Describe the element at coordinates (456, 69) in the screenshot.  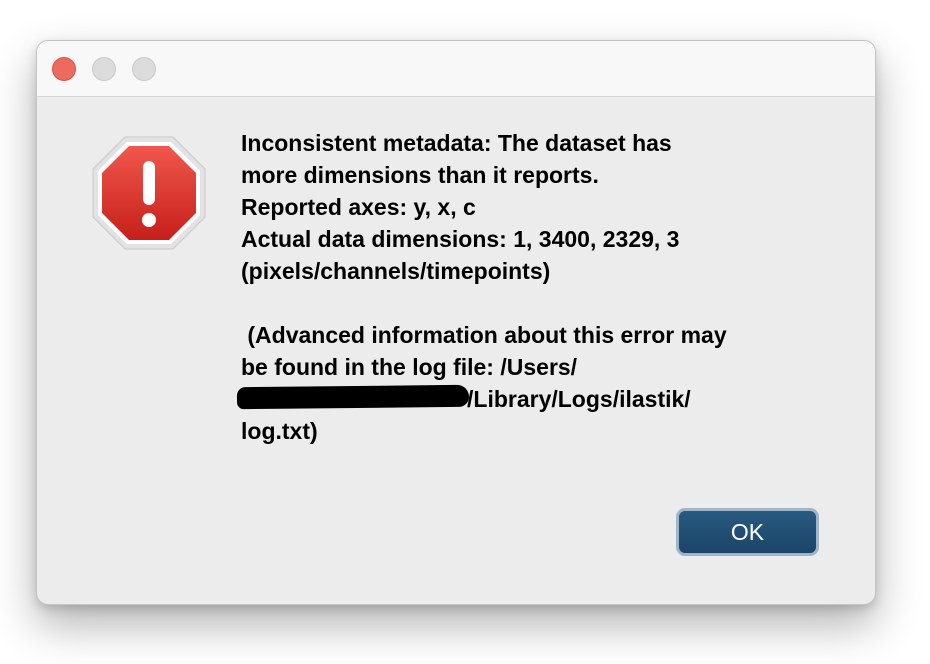
I see `title-bar` at that location.